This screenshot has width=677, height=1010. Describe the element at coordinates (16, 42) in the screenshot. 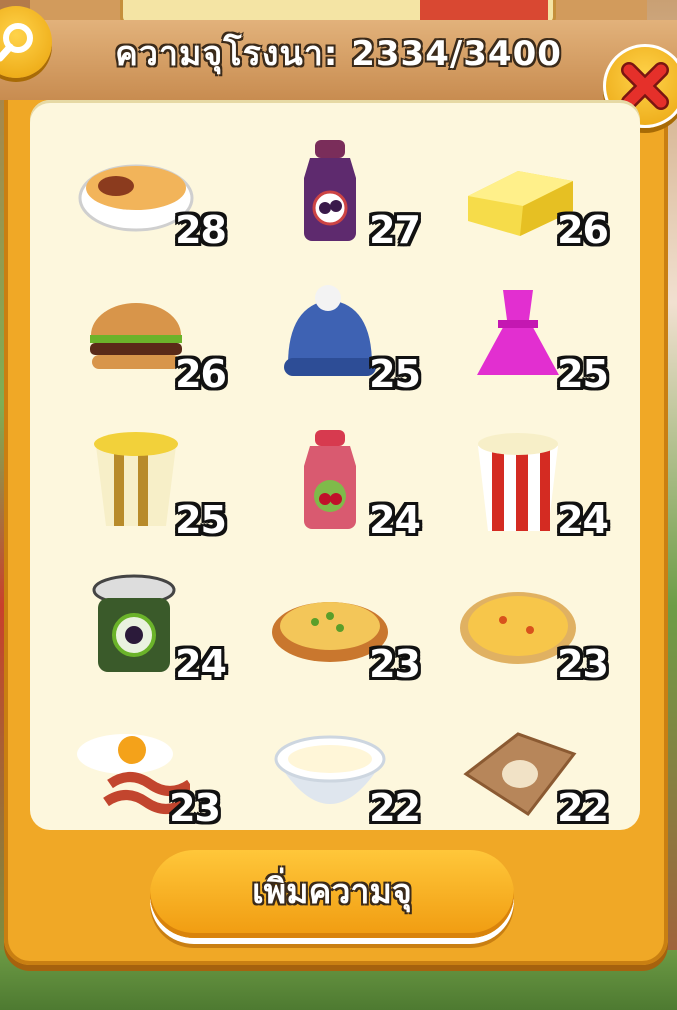

I see `magnifier-icon` at that location.